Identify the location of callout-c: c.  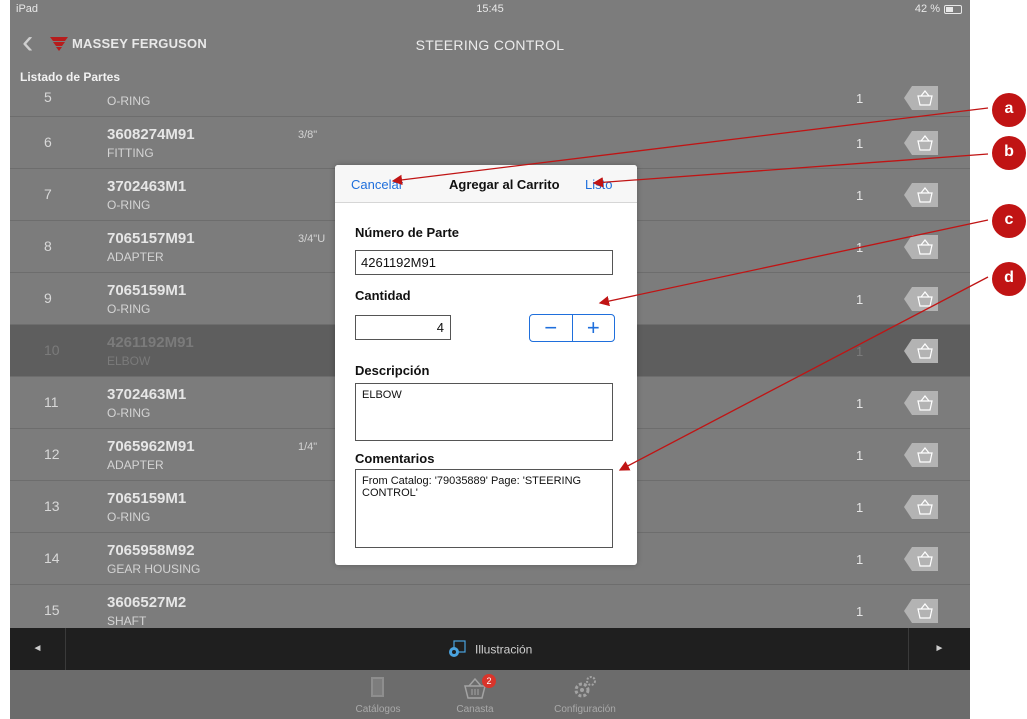
(1009, 221).